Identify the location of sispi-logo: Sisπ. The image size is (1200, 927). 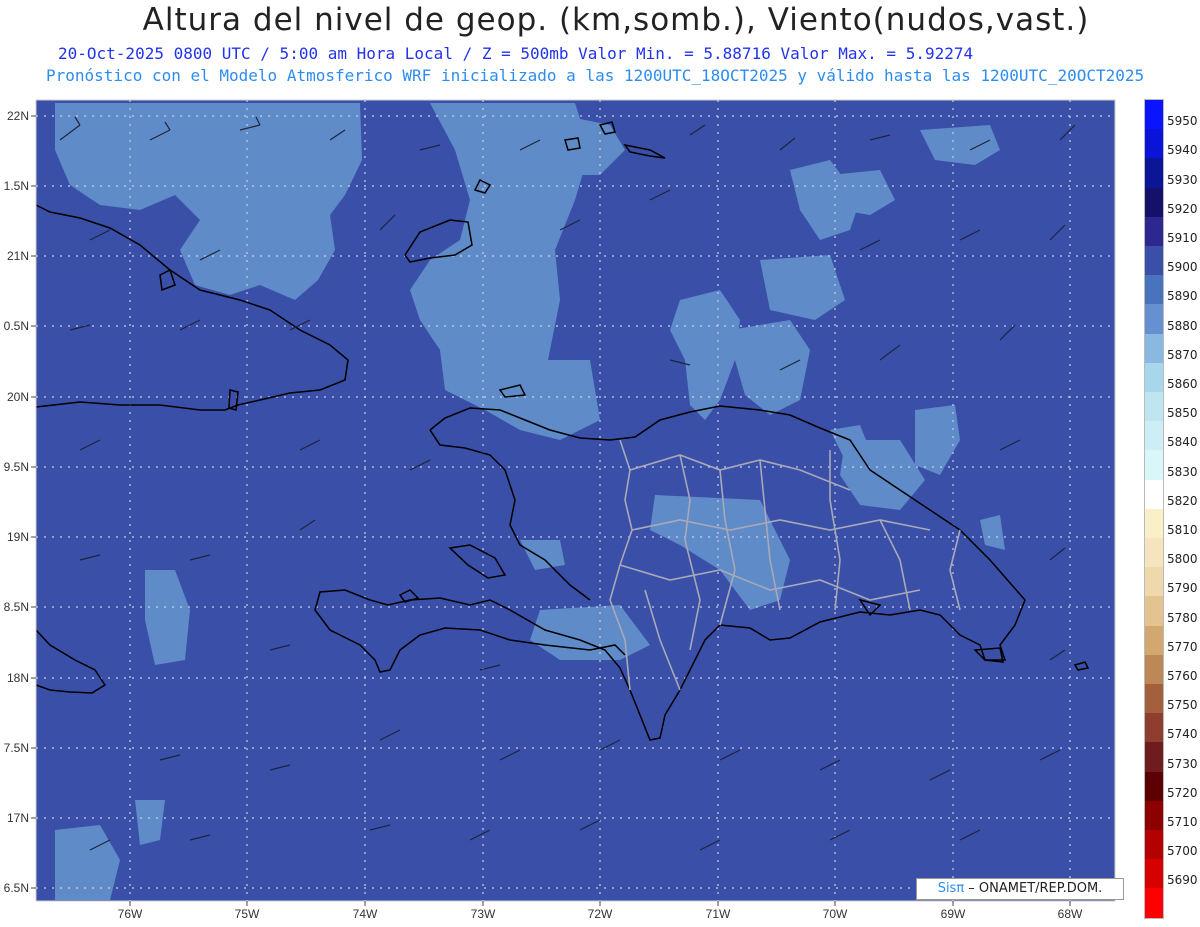
(951, 888).